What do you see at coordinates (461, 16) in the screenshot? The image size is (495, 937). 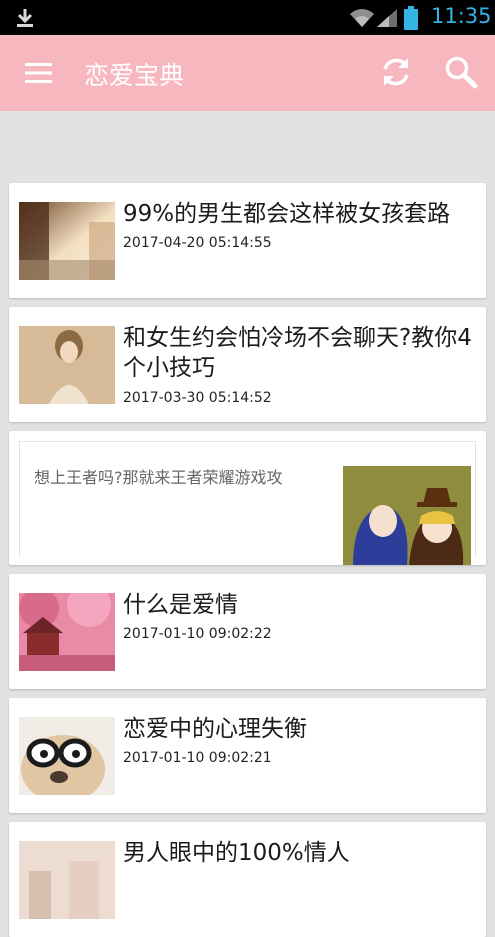 I see `clock: 11:35` at bounding box center [461, 16].